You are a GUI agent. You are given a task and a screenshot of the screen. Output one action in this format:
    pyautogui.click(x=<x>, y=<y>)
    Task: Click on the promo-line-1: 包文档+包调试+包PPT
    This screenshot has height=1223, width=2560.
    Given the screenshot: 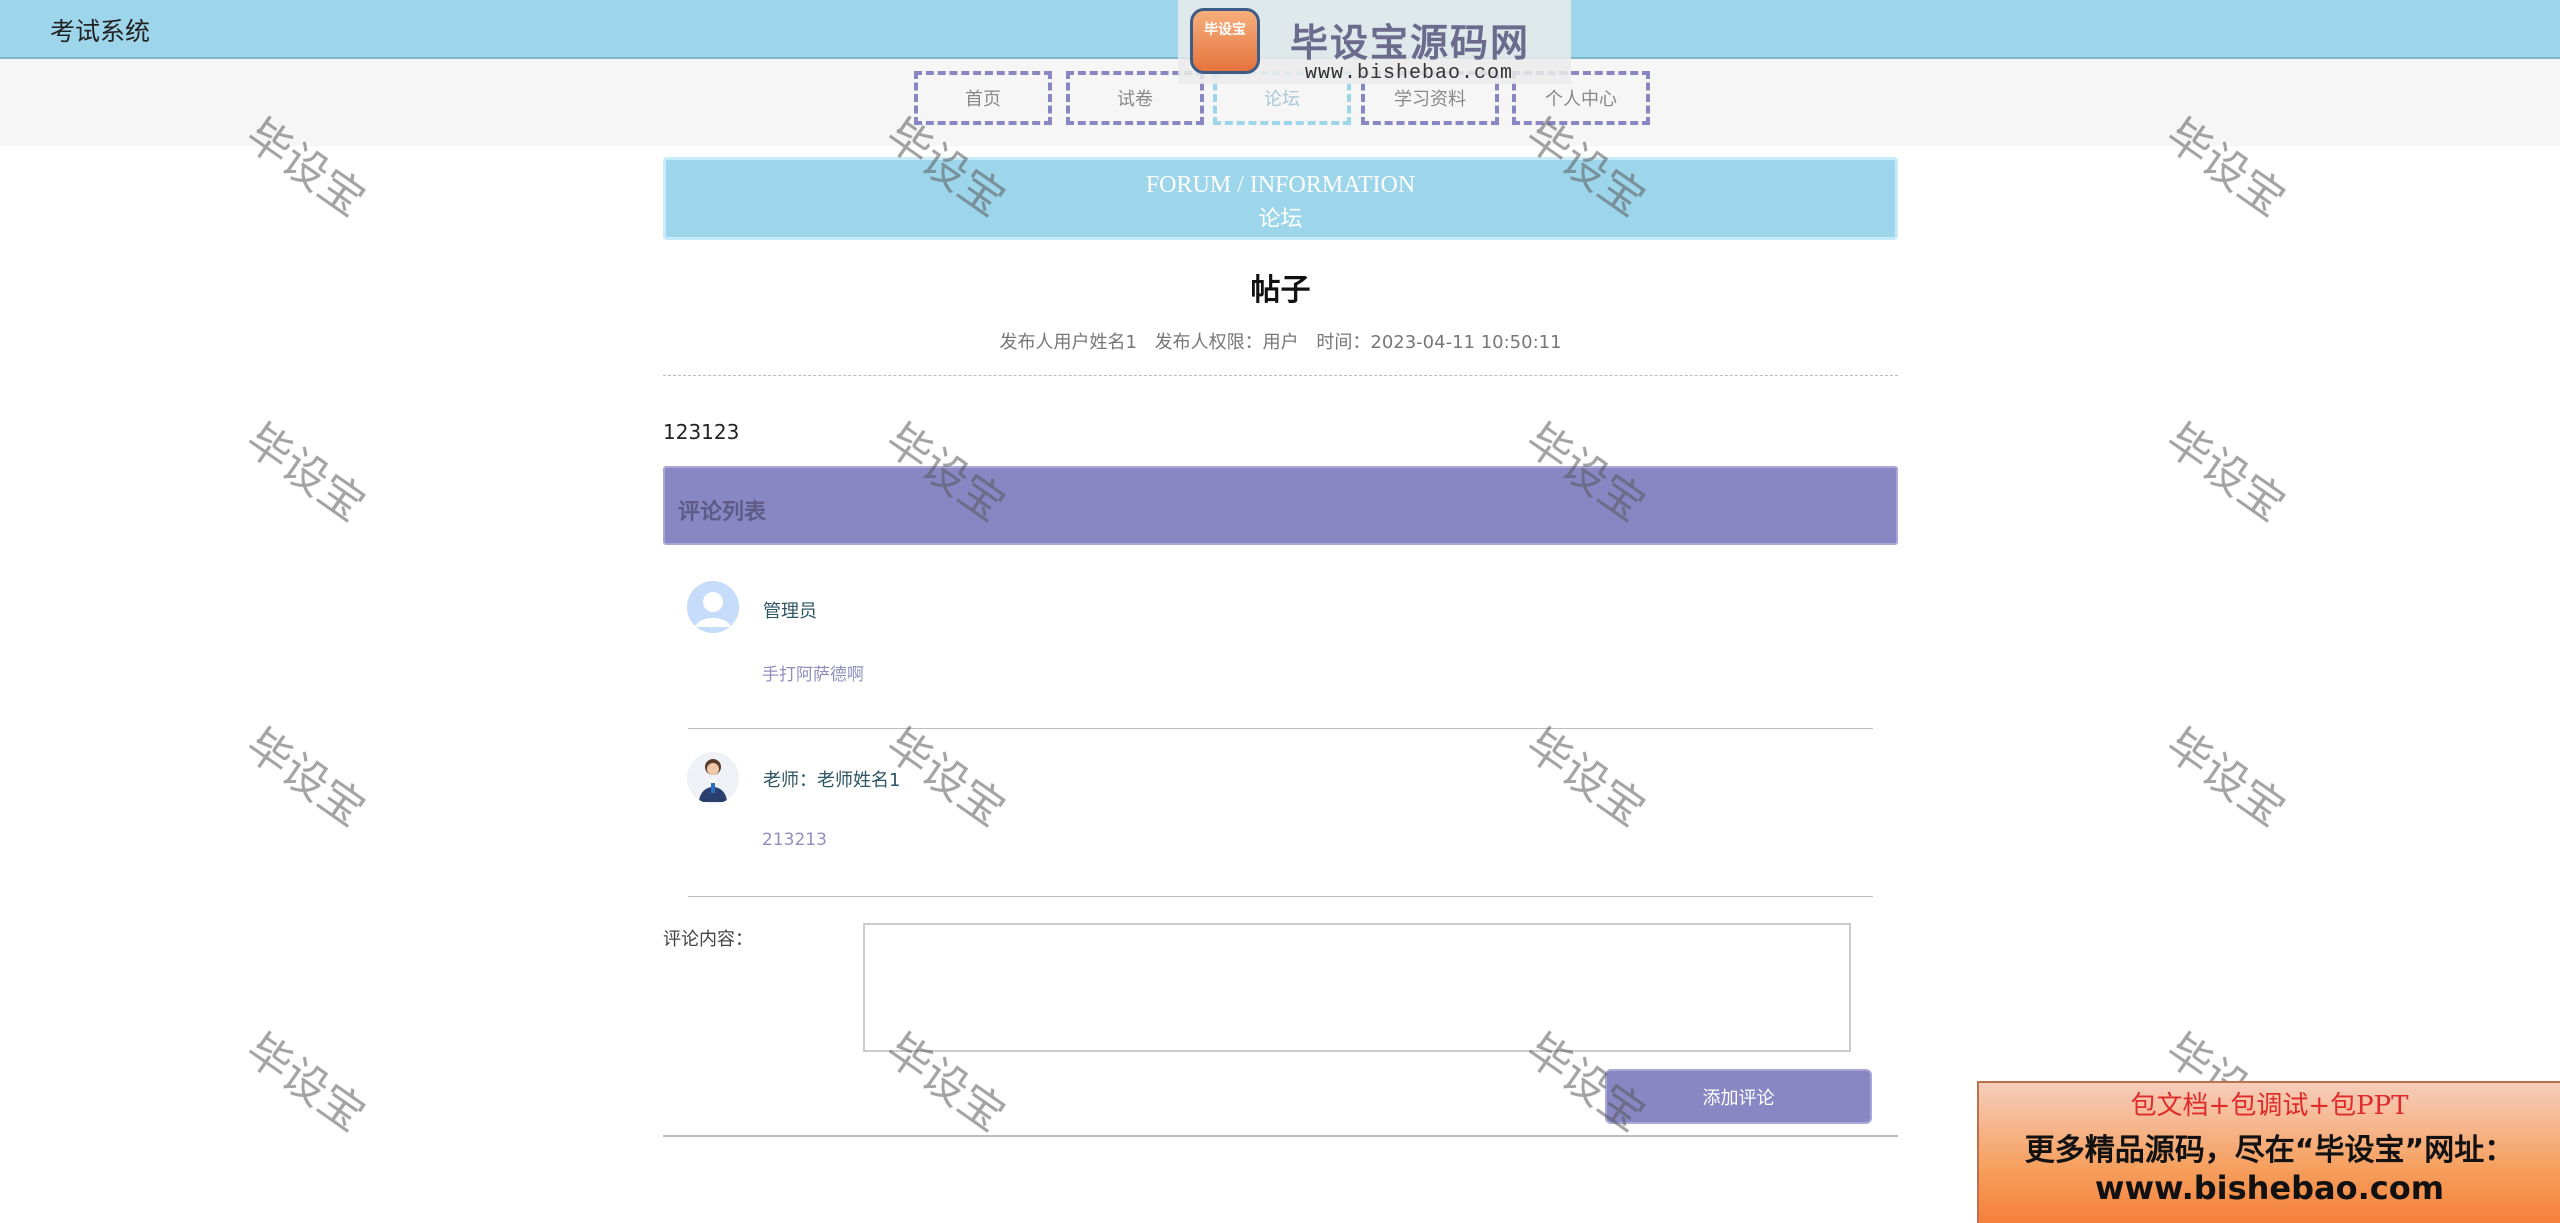 What is the action you would take?
    pyautogui.click(x=2269, y=1106)
    